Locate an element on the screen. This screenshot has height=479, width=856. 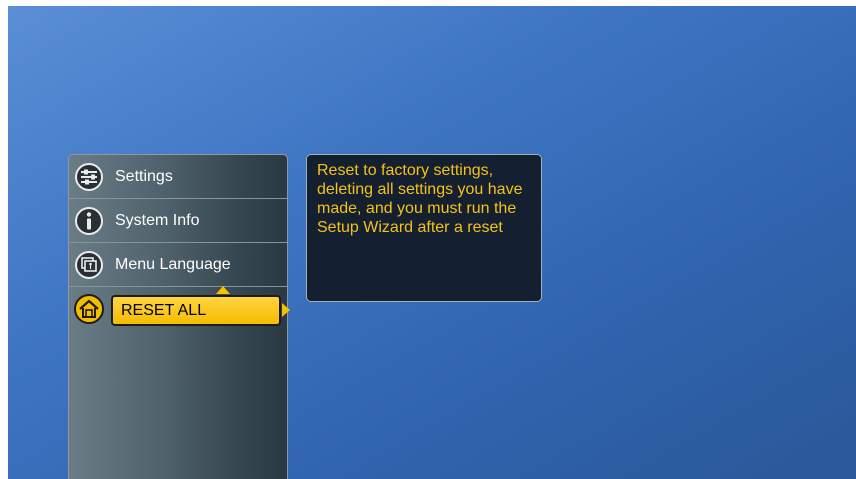
language-icon is located at coordinates (89, 265).